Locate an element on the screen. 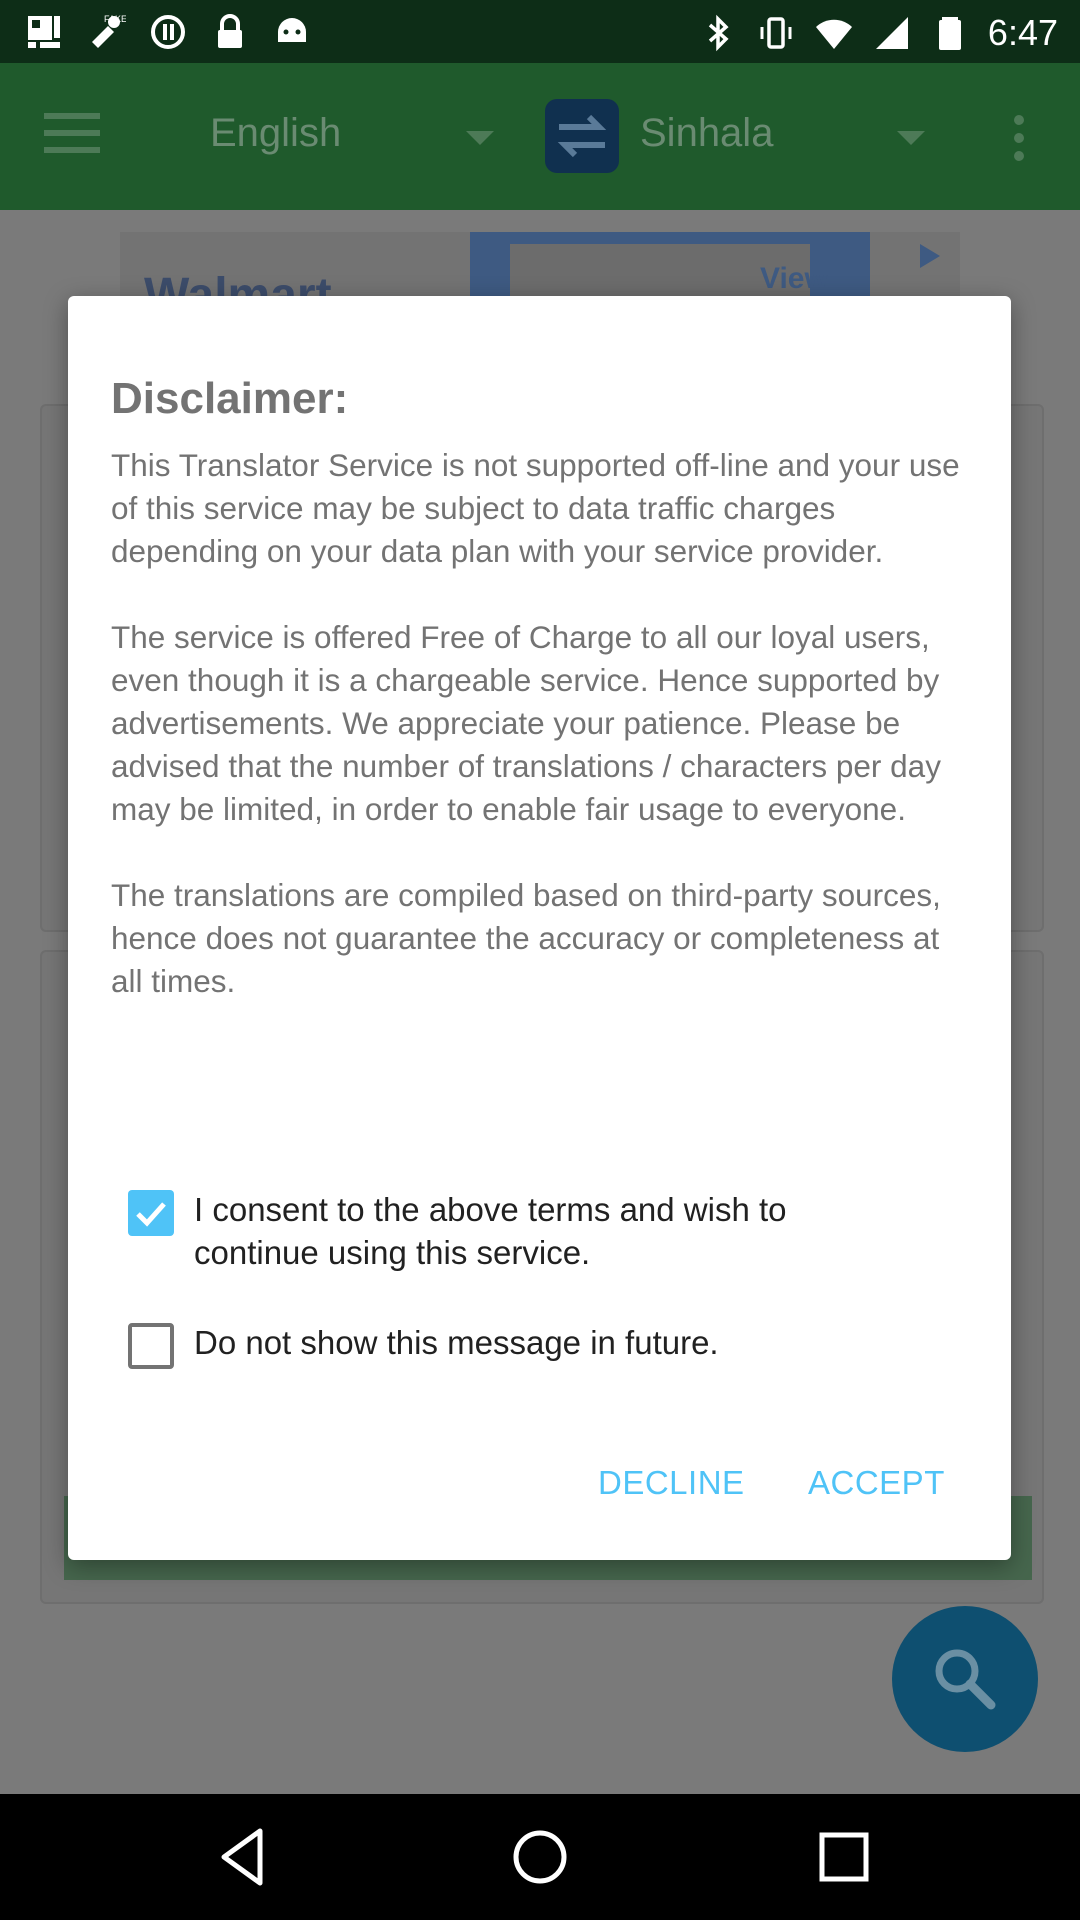 This screenshot has height=1920, width=1080. fake-gps-icon: FAKE is located at coordinates (109, 31).